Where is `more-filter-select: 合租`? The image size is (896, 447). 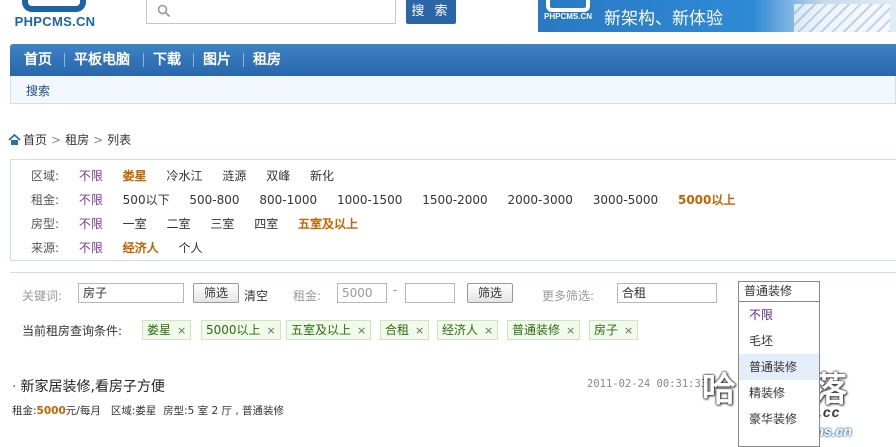 more-filter-select: 合租 is located at coordinates (667, 293).